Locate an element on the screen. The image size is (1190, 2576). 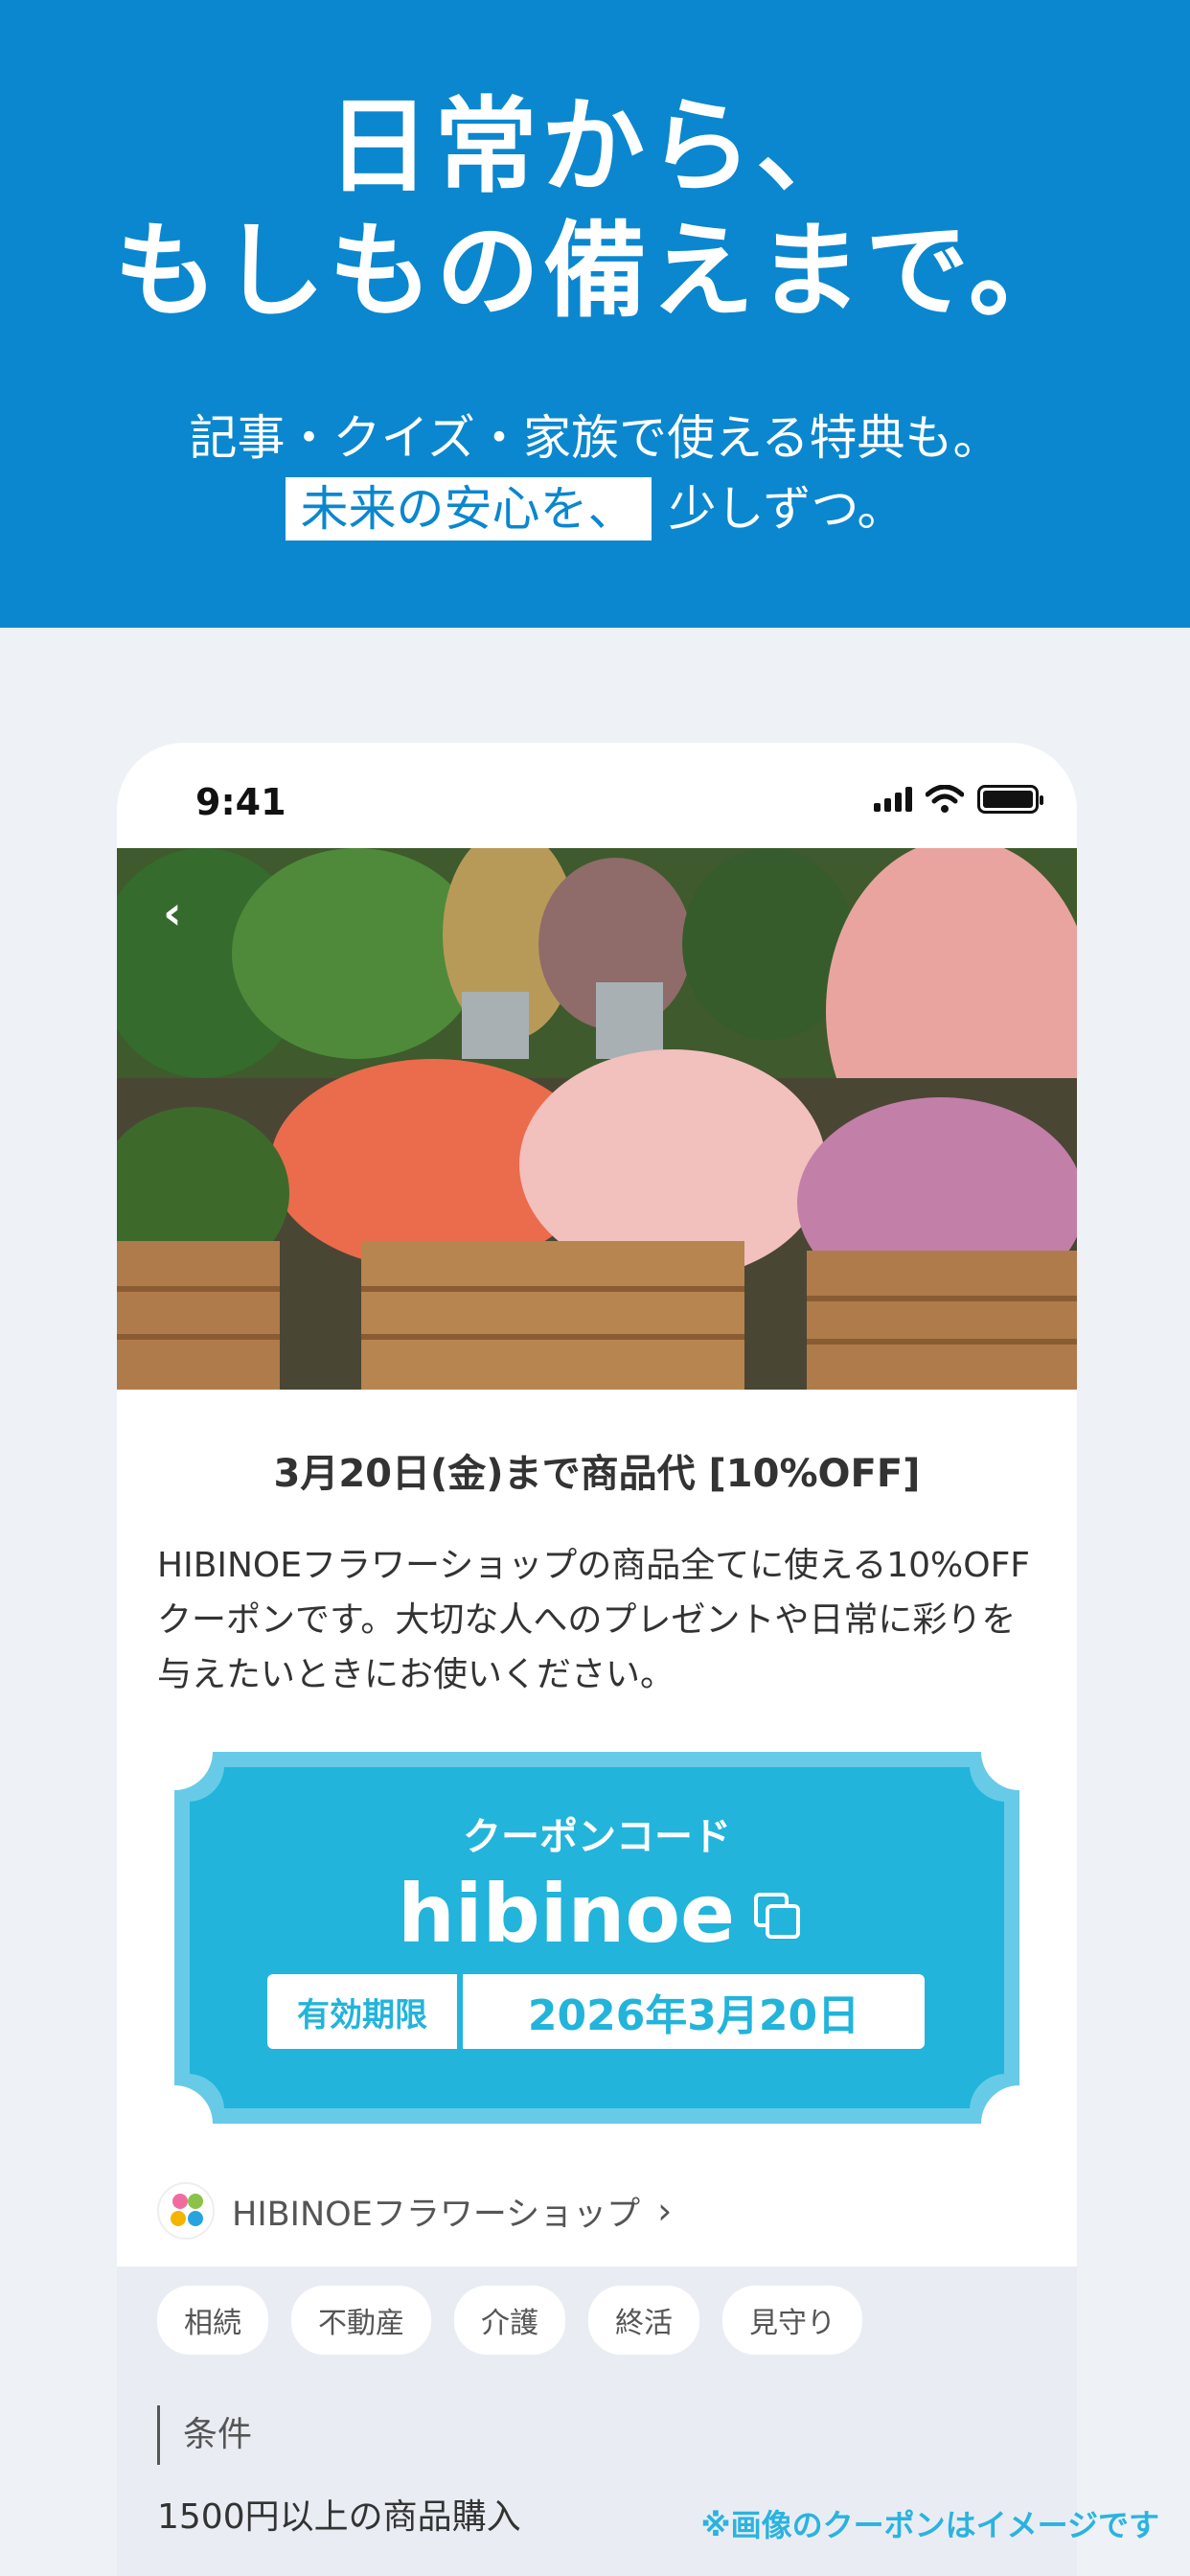
offer-title: 3月20日(金)まで商品代 [10%OFF] is located at coordinates (597, 1474).